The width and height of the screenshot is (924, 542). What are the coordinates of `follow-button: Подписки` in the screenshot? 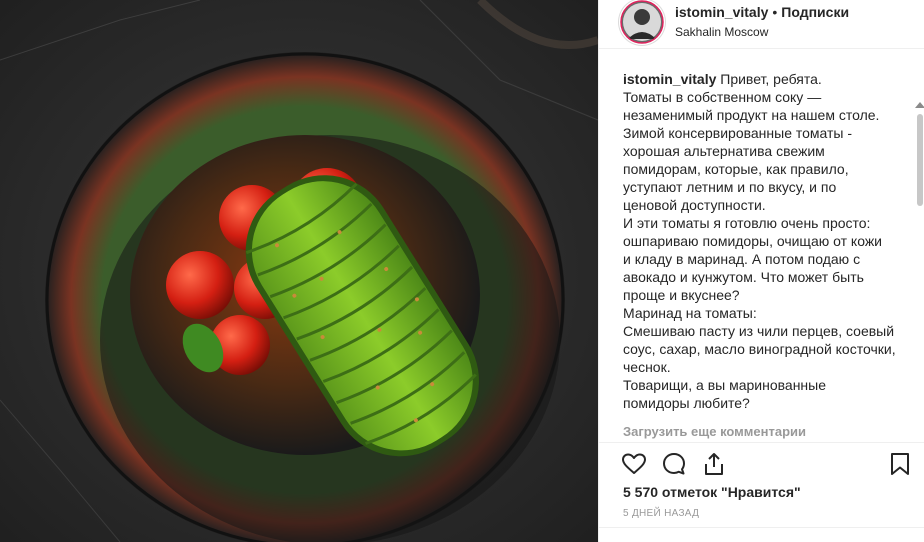 It's located at (815, 12).